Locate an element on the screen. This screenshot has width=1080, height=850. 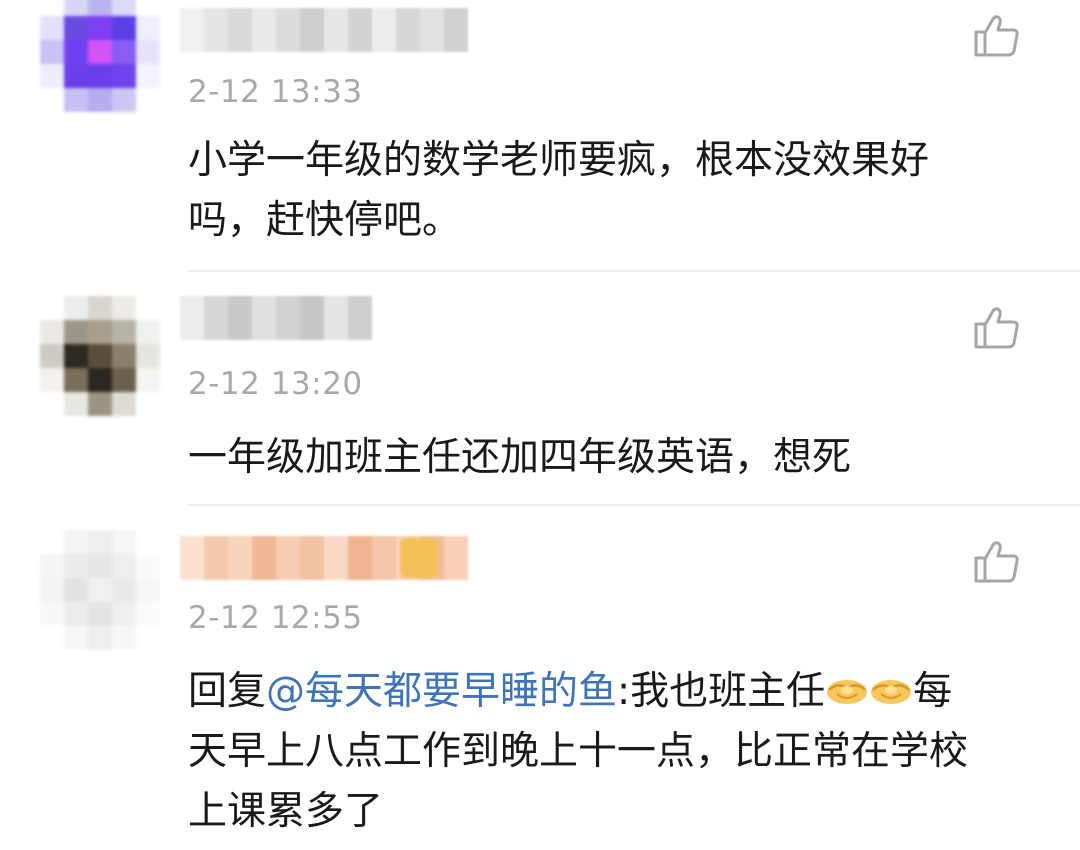
comment-text-line: 天早上八点工作到晚上十一点，比正常在学校 is located at coordinates (578, 751).